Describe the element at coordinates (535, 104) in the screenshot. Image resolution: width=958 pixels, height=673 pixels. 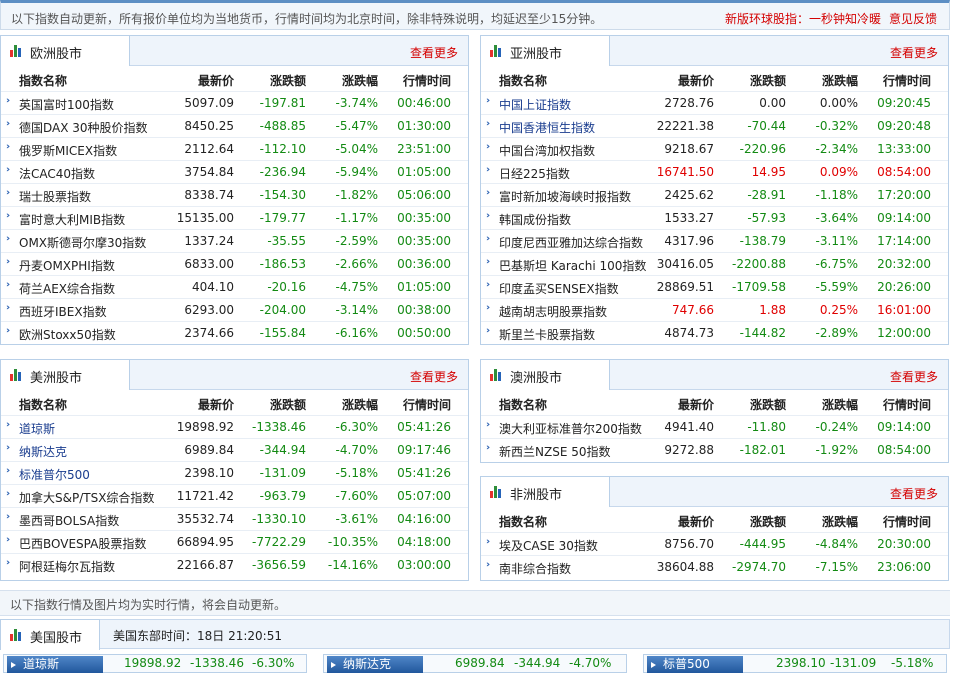
I see `index-name-link: 中国上证指数` at that location.